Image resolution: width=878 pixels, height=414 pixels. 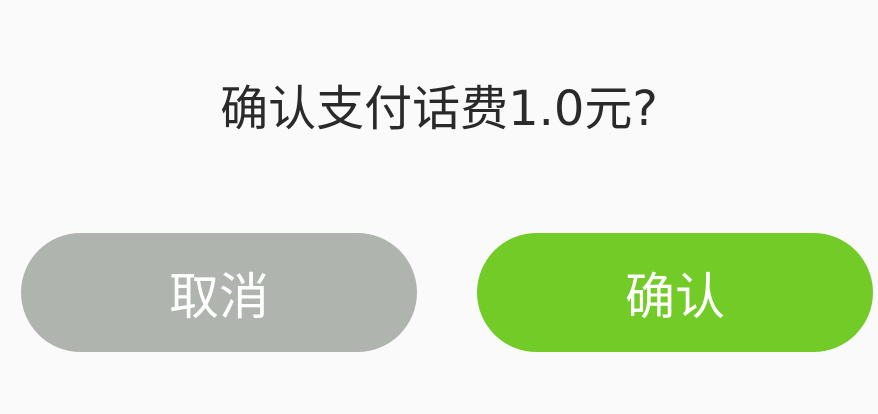 I want to click on cancel-button-label: 取消, so click(x=219, y=296).